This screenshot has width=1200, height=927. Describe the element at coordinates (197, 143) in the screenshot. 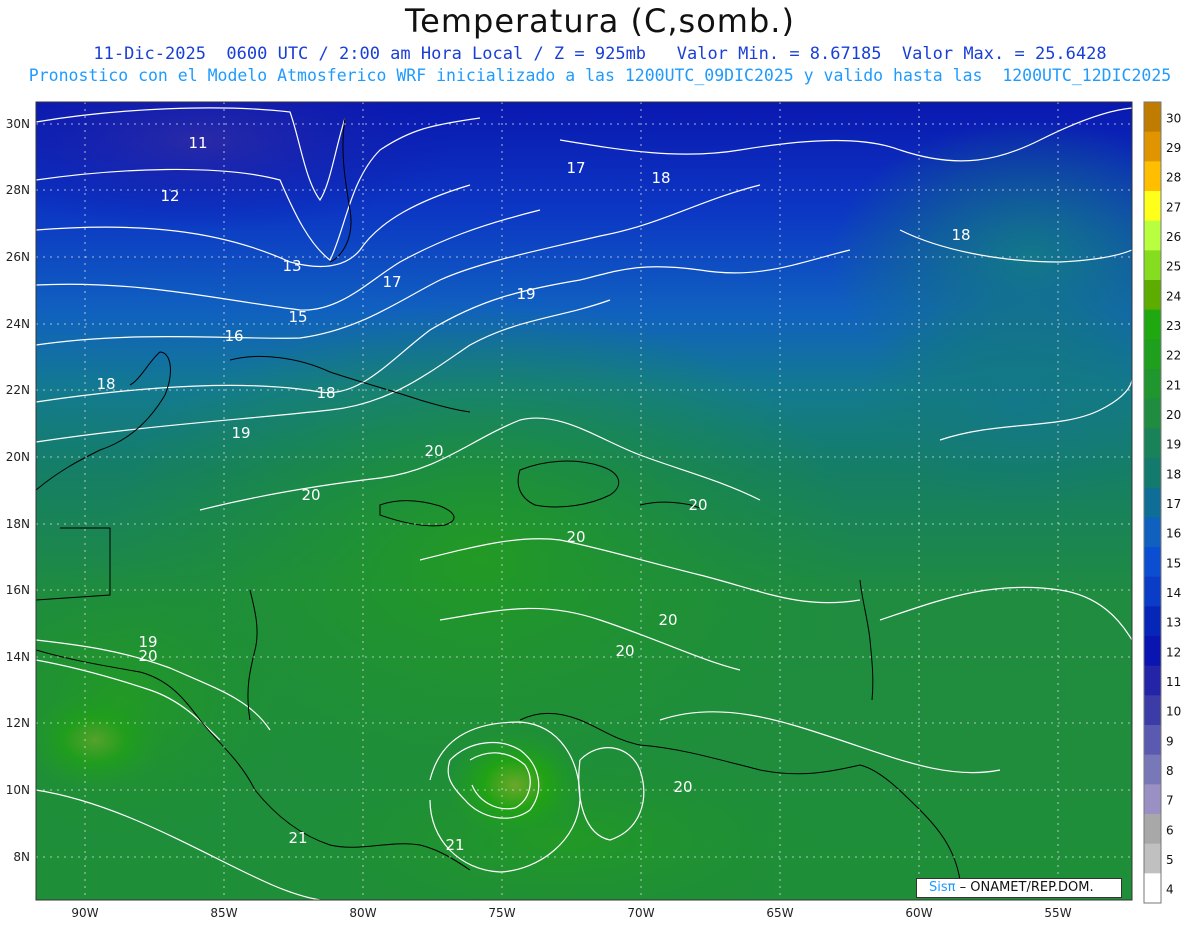

I see `contour-label: 11` at that location.